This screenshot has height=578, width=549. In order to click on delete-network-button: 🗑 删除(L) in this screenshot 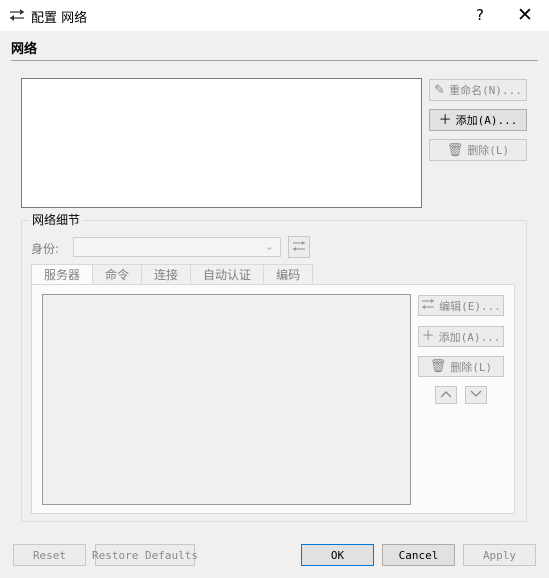, I will do `click(478, 150)`.